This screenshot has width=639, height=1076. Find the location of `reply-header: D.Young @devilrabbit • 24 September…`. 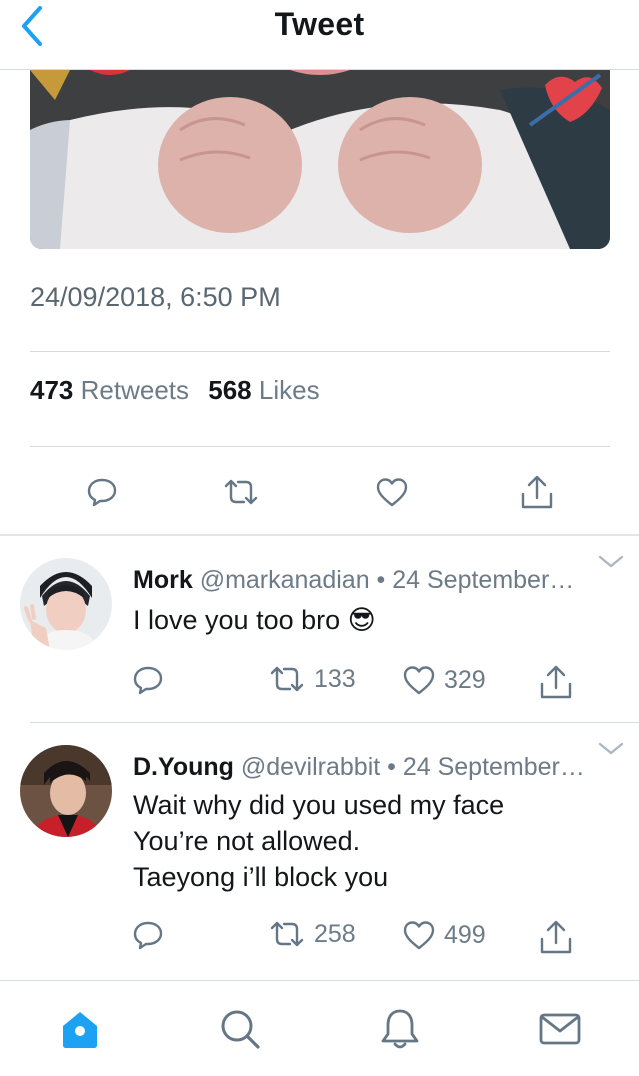

reply-header: D.Young @devilrabbit • 24 September… is located at coordinates (359, 767).